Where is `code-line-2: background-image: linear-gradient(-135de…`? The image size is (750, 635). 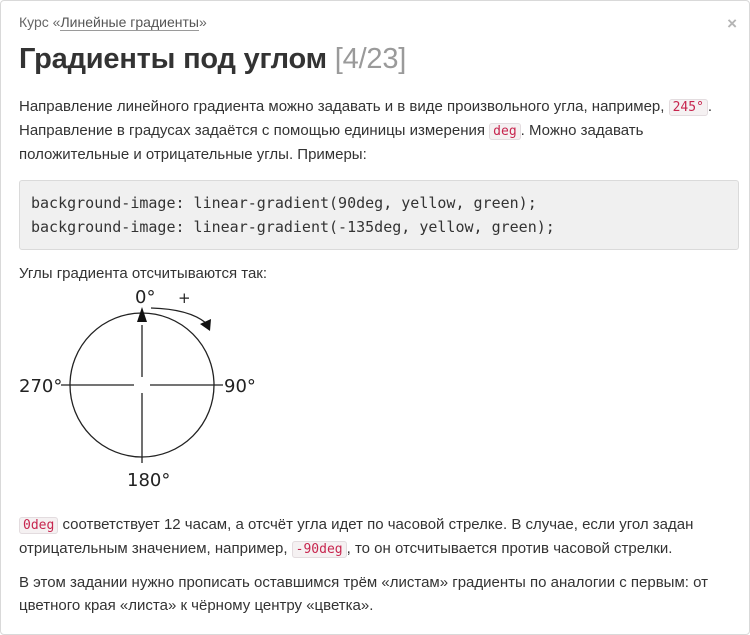
code-line-2: background-image: linear-gradient(-135de… is located at coordinates (293, 227).